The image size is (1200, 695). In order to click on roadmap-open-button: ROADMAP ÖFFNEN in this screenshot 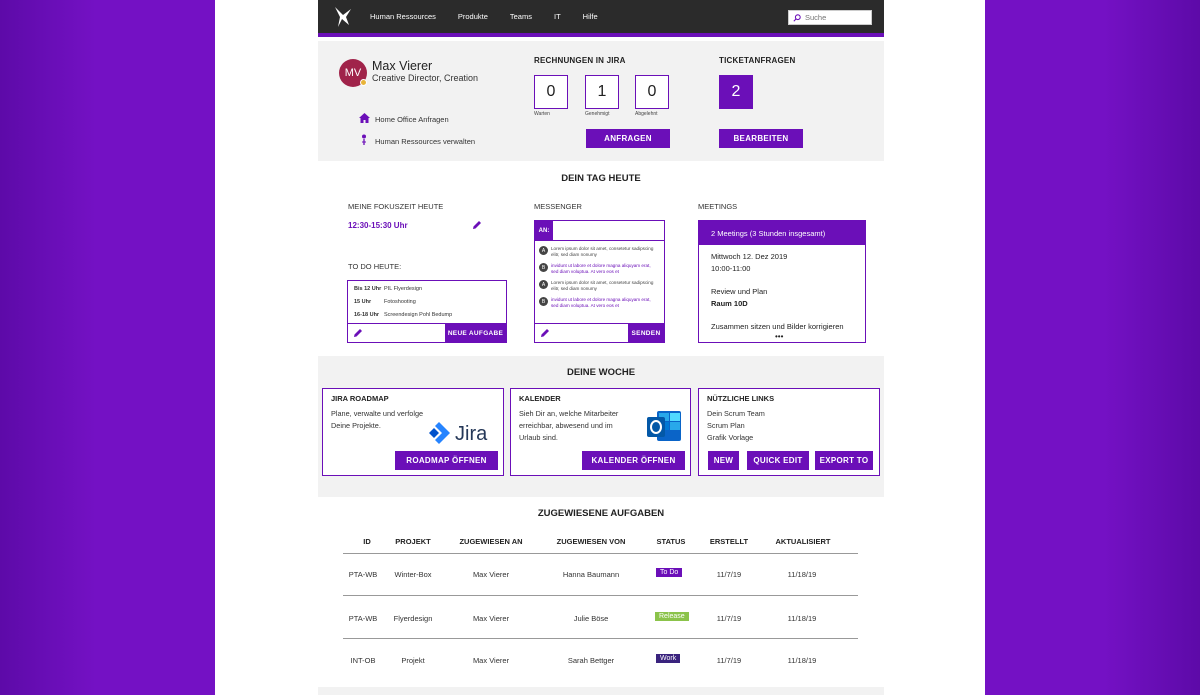, I will do `click(446, 460)`.